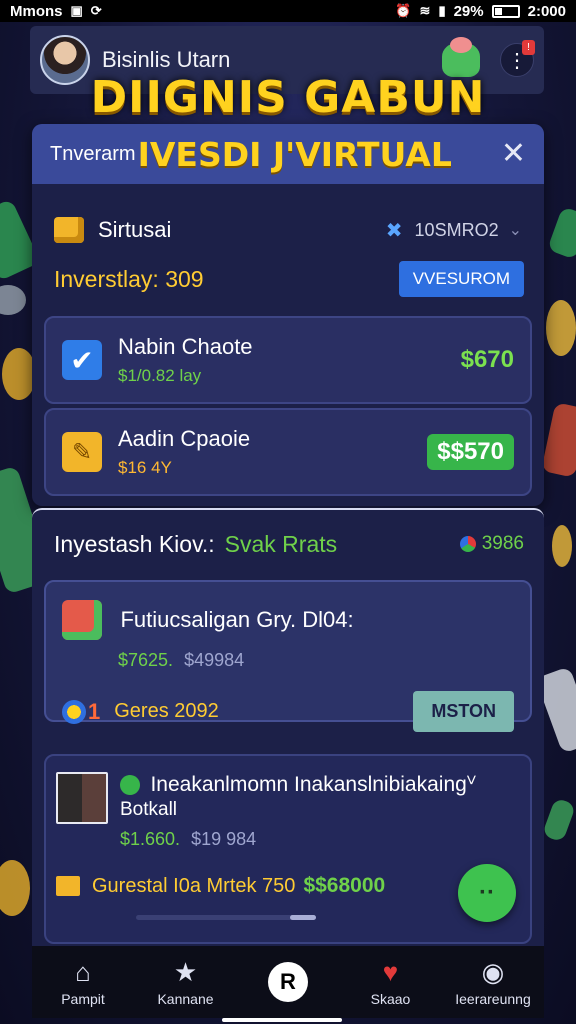 The image size is (576, 1024). Describe the element at coordinates (82, 798) in the screenshot. I see `user-photo` at that location.